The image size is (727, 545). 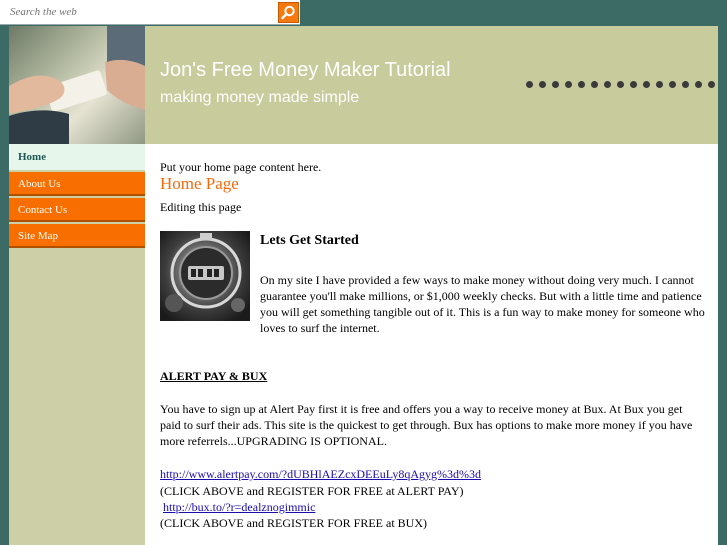 What do you see at coordinates (199, 183) in the screenshot?
I see `page-heading: Home Page` at bounding box center [199, 183].